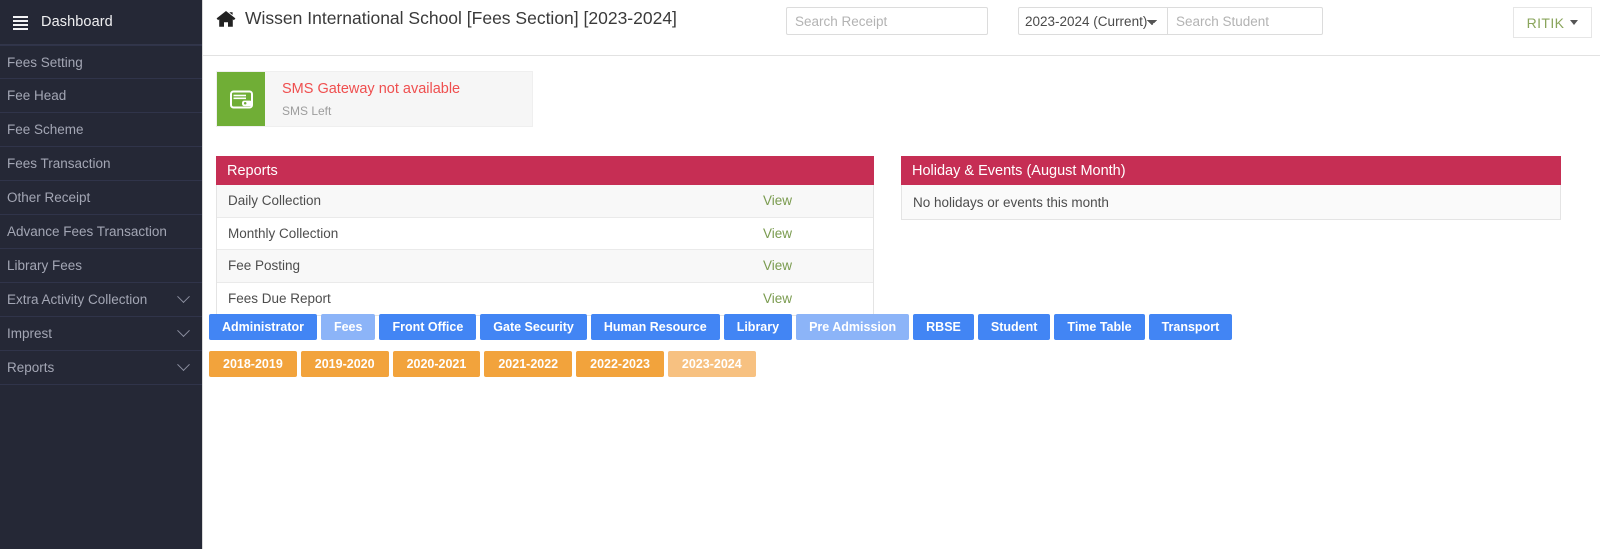 This screenshot has height=549, width=1600. I want to click on sidebar-empty-area, so click(101, 470).